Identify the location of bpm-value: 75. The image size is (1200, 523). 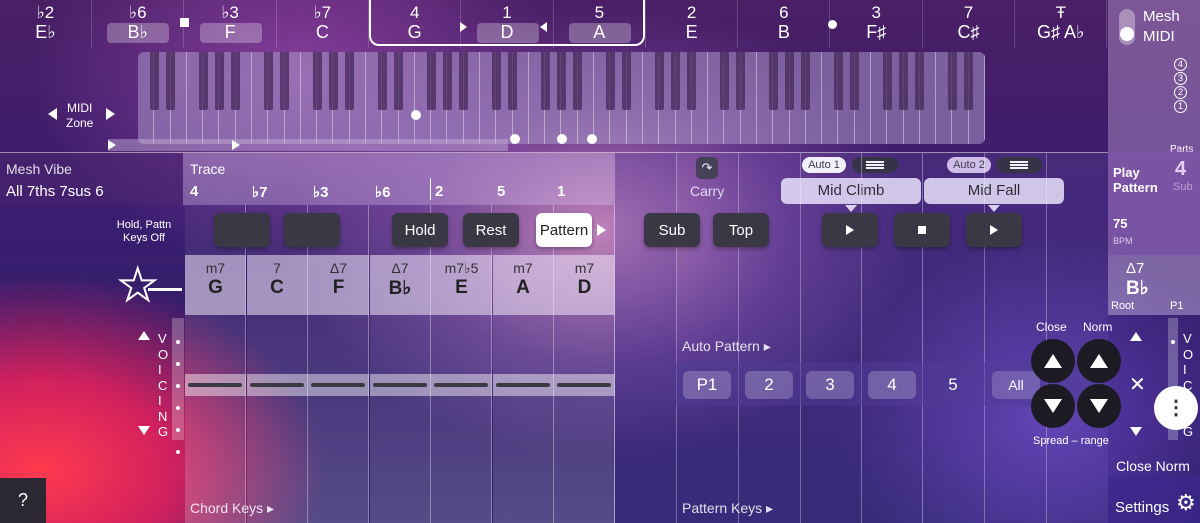
(1120, 223).